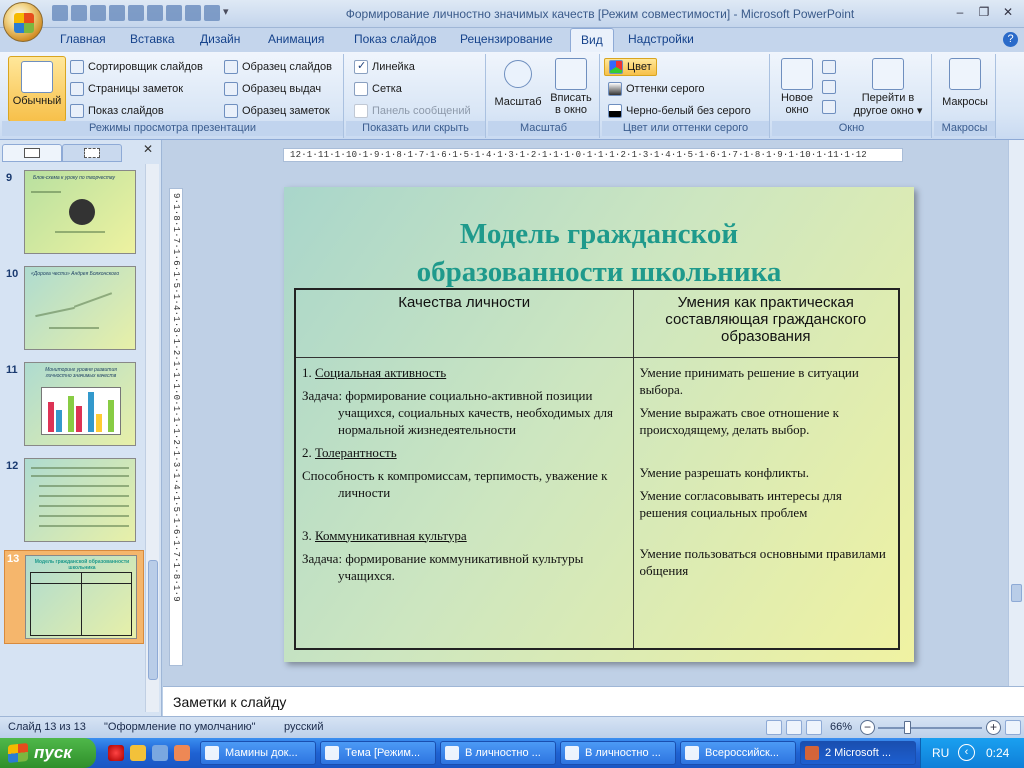 The image size is (1024, 768). I want to click on group-window: Новое окно Перейти в другое окно ▾ Окно, so click(852, 96).